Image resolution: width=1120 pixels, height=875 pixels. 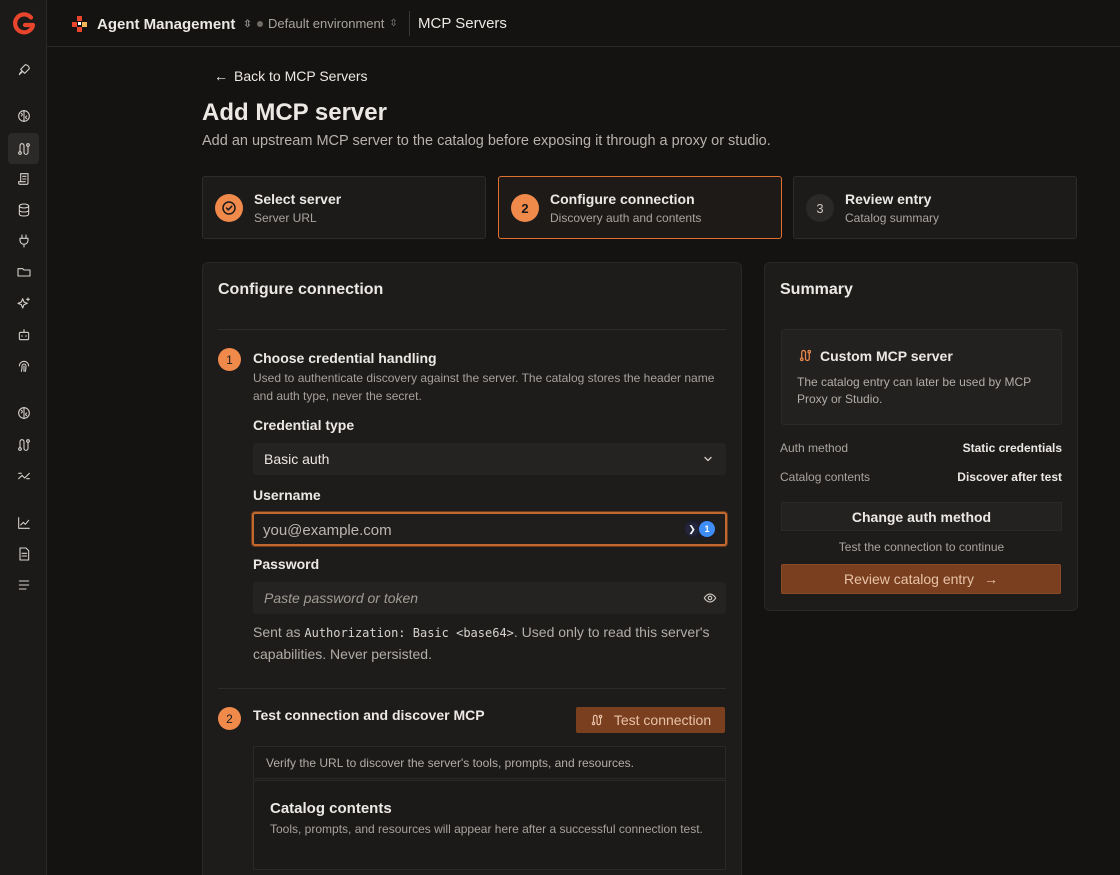 I want to click on step-desc: Catalog summary, so click(x=892, y=218).